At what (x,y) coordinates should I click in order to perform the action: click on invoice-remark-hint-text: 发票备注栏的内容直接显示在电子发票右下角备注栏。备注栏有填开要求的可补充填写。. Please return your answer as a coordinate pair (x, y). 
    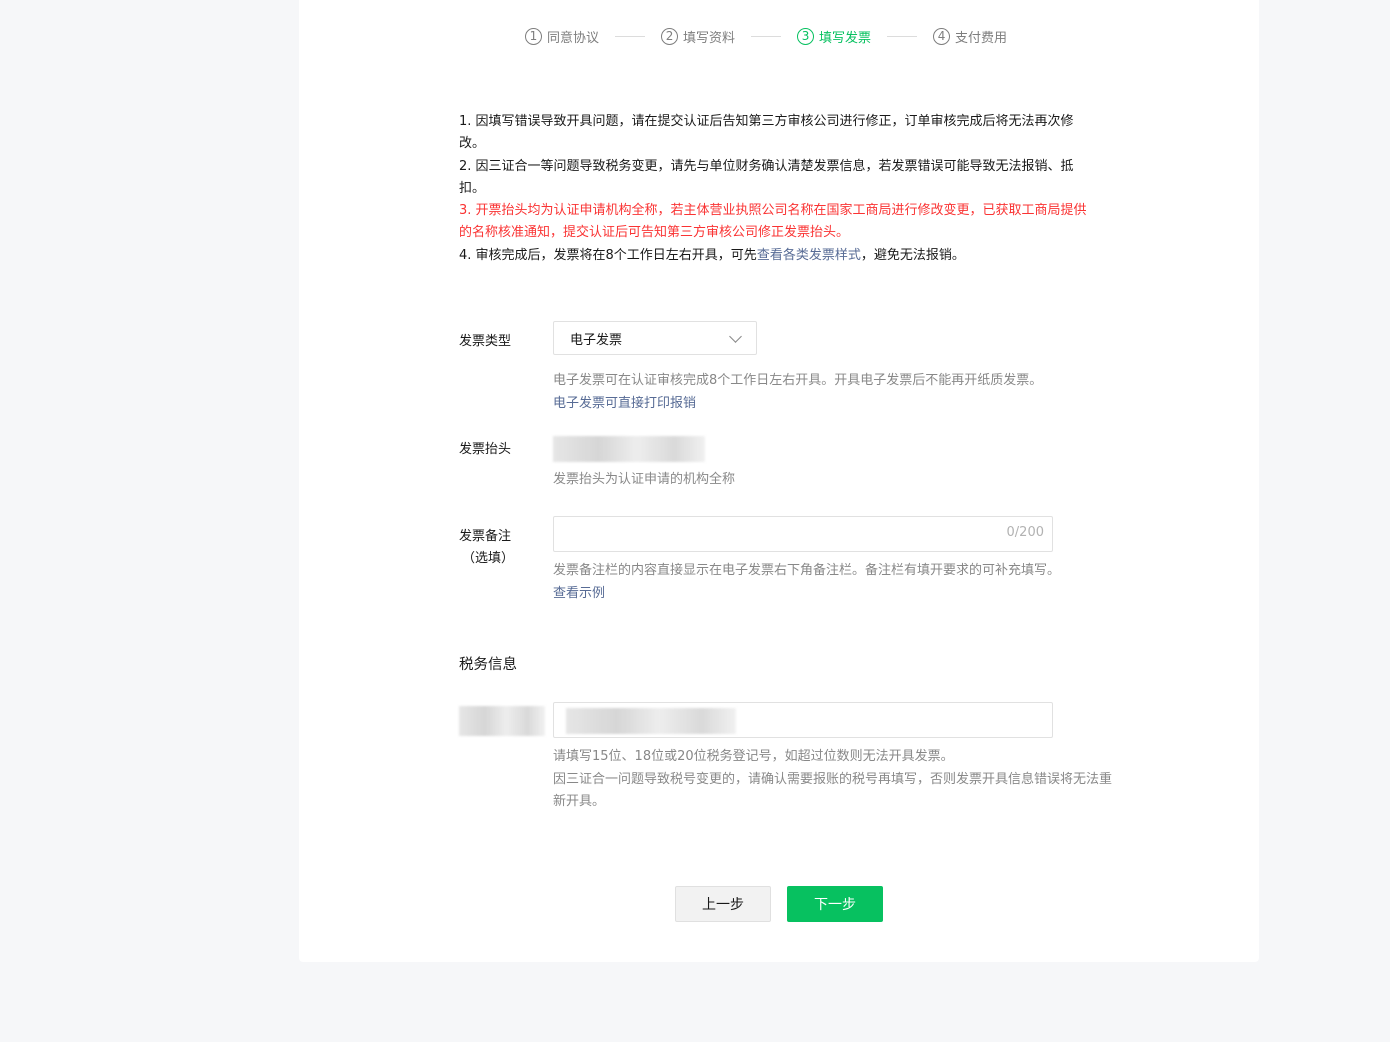
    Looking at the image, I should click on (807, 570).